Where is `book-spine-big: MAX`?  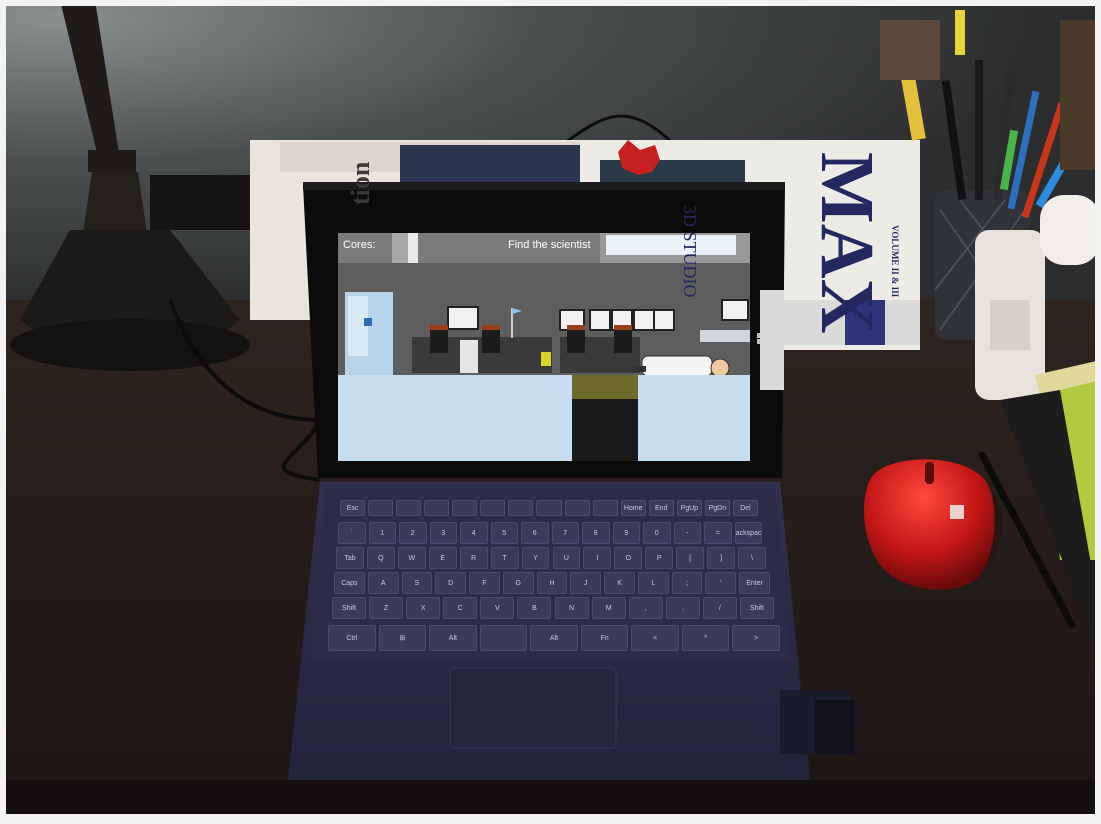
book-spine-big: MAX is located at coordinates (847, 243).